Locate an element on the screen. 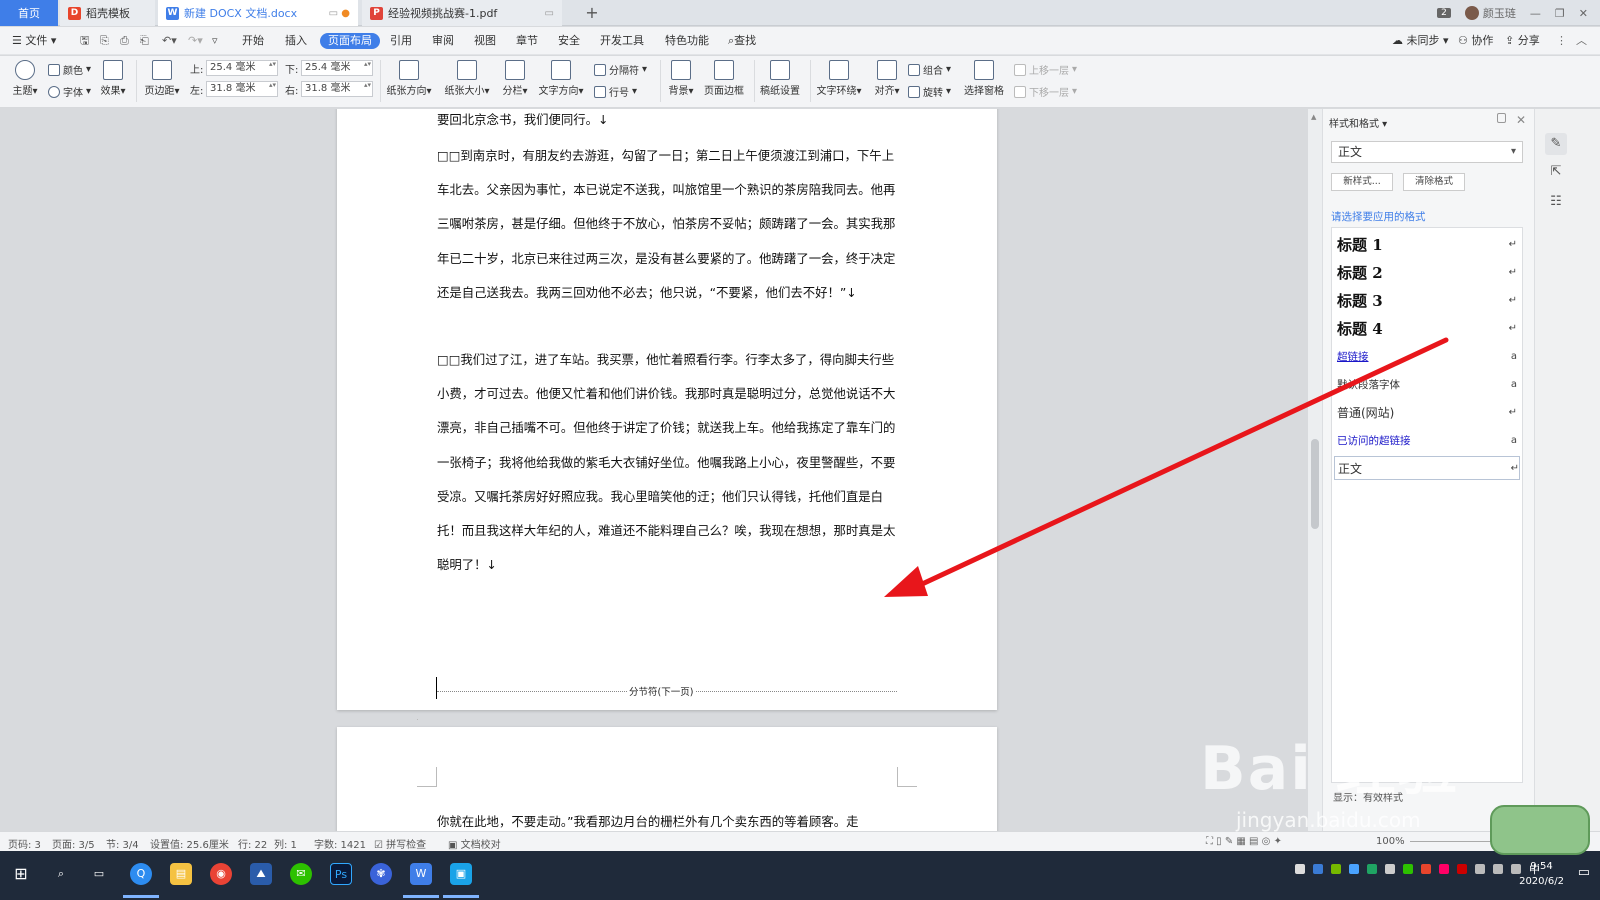 The image size is (1600, 900). style-item: 正文 ↵ is located at coordinates (1427, 468).